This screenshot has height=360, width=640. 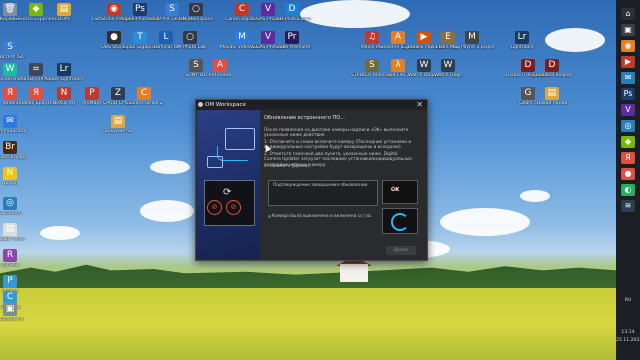 I want to click on desktop-icon: C Counter-Strike 2, so click(x=144, y=96).